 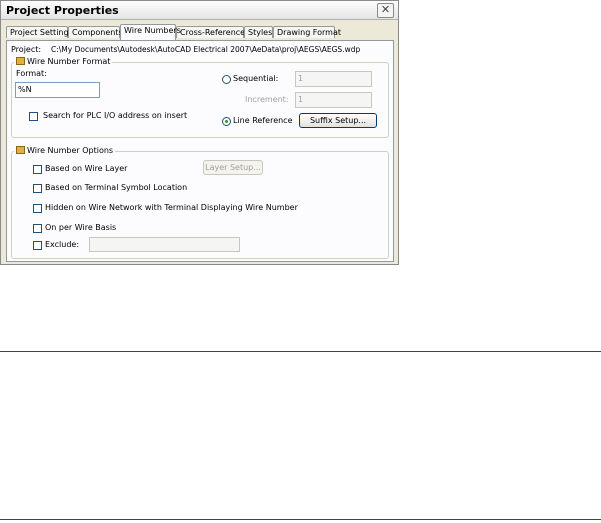 I want to click on based-on-terminal-label: Based on Terminal Symbol Location, so click(x=116, y=187).